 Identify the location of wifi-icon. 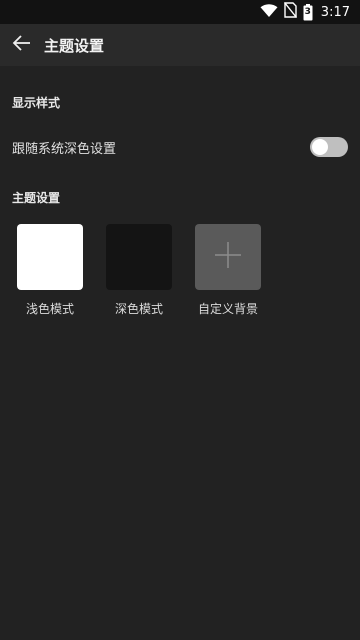
(269, 12).